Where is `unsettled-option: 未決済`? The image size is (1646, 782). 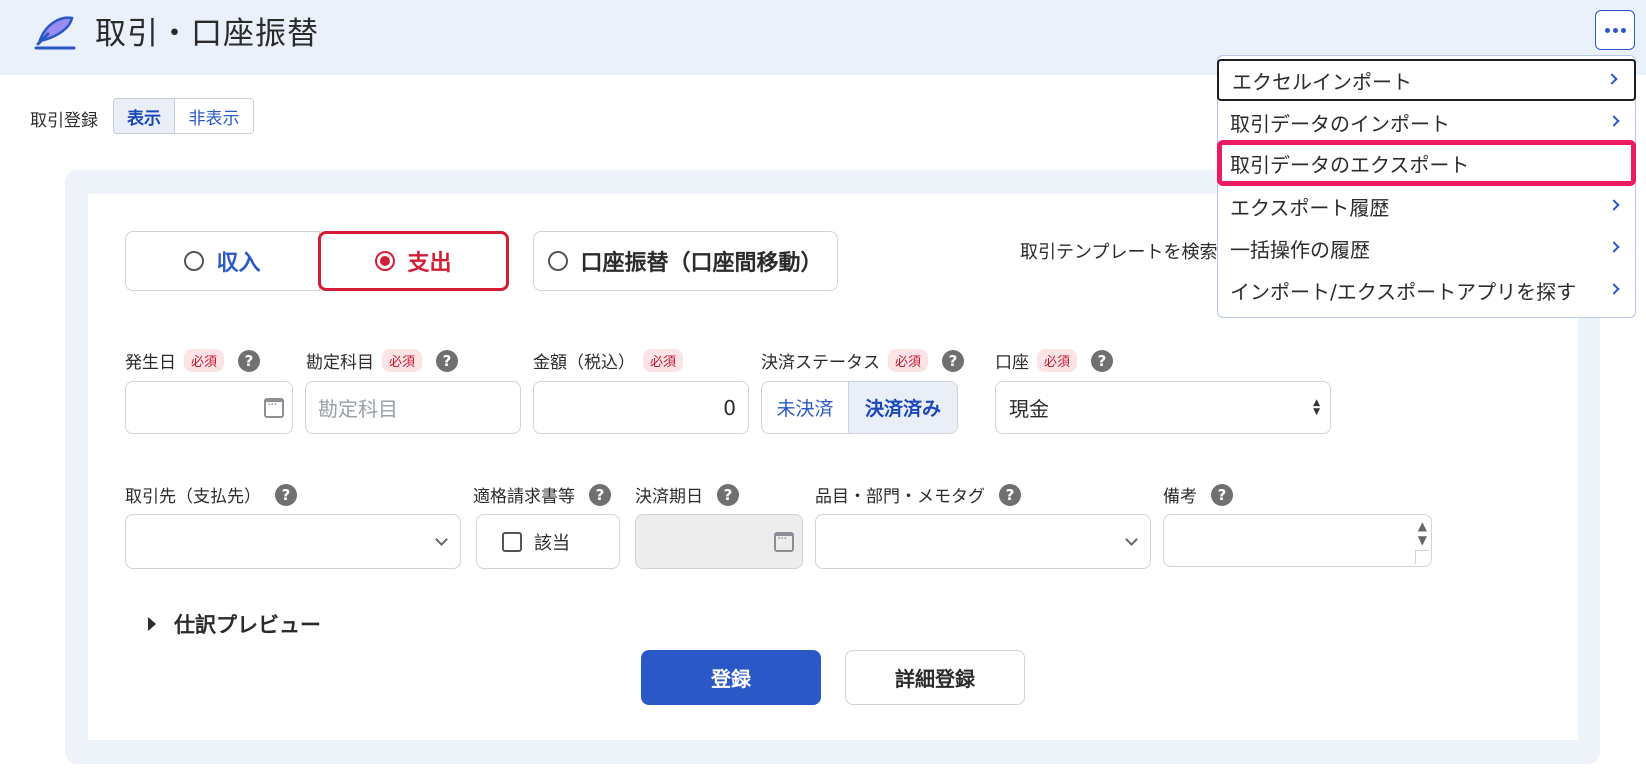
unsettled-option: 未決済 is located at coordinates (805, 407).